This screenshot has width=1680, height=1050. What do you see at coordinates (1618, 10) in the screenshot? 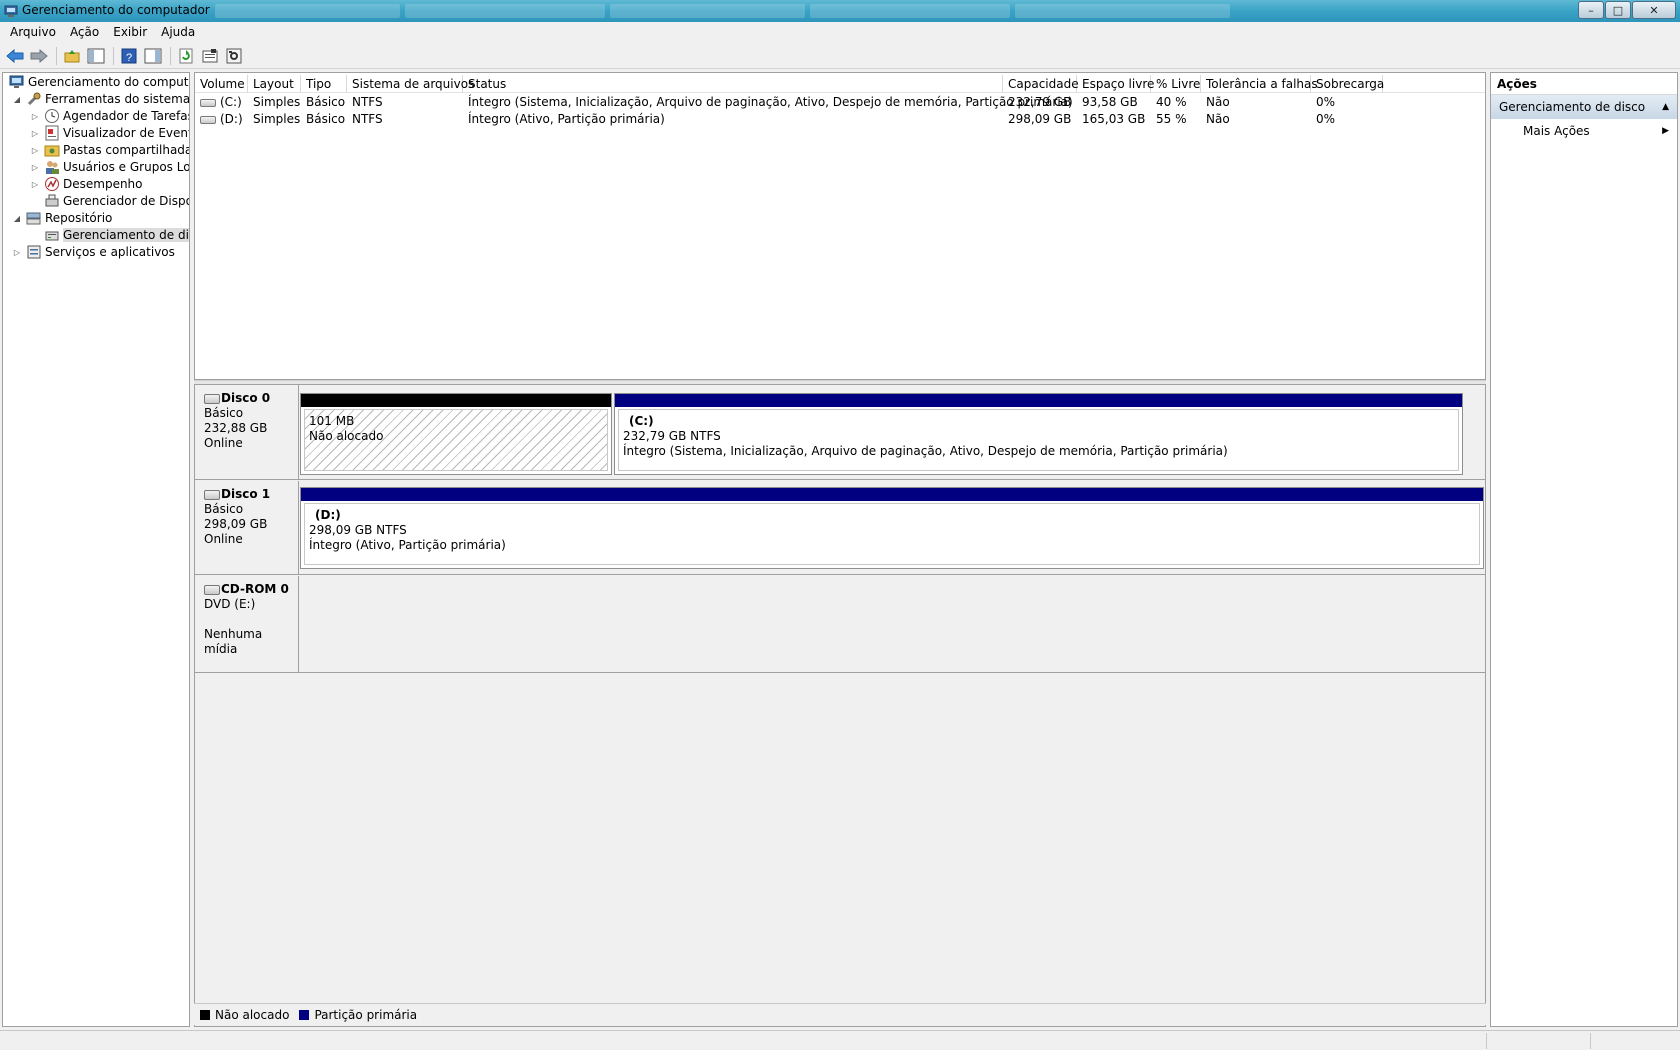
I see `restore-button: □` at bounding box center [1618, 10].